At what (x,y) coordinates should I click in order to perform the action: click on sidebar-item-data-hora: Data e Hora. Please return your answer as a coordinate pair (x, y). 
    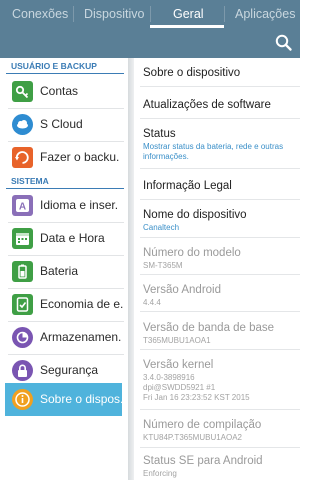
    Looking at the image, I should click on (64, 238).